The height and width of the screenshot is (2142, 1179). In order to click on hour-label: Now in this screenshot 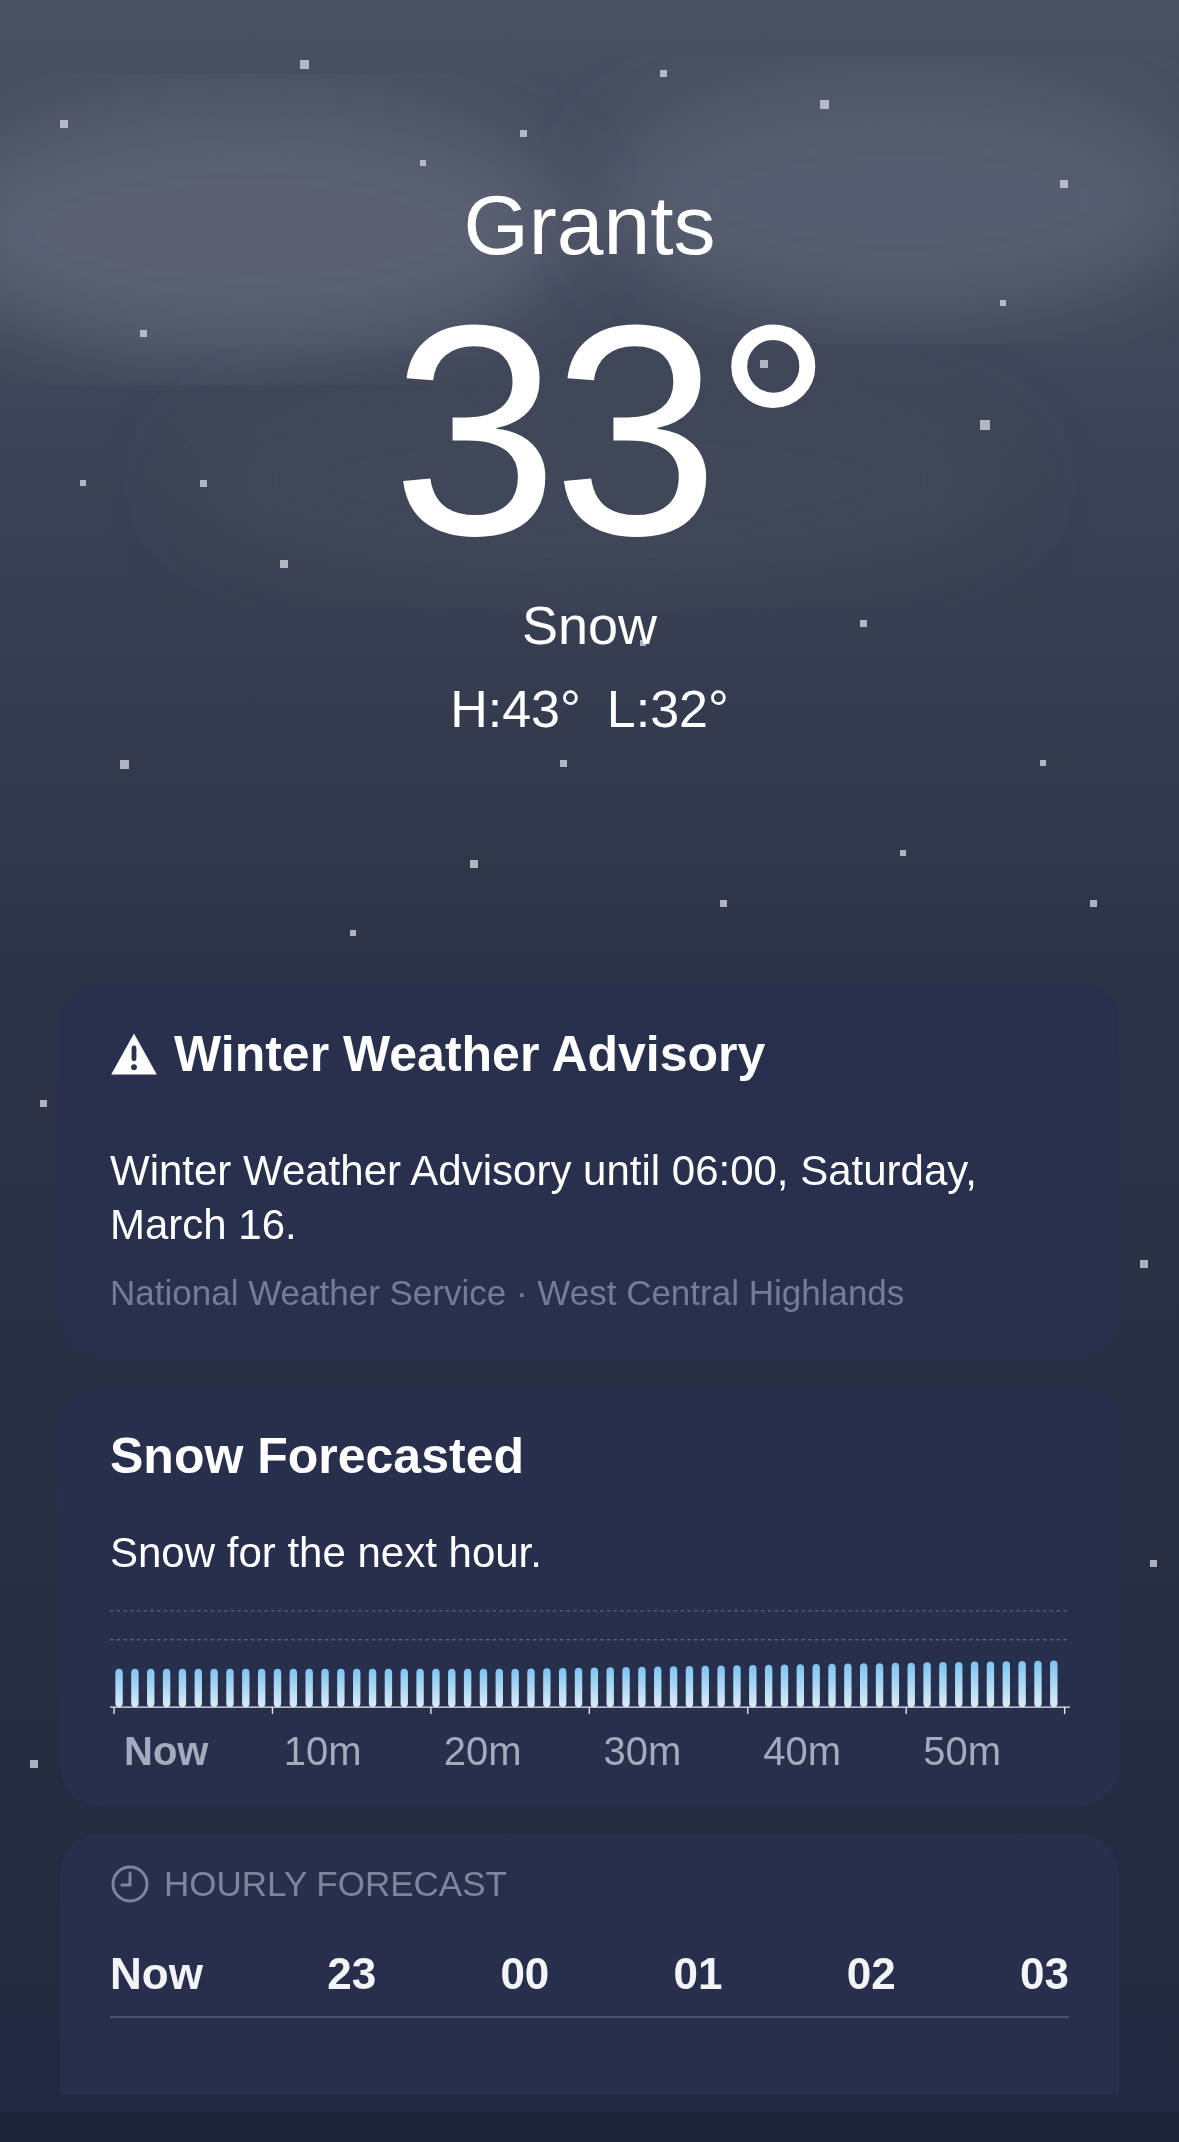, I will do `click(156, 1974)`.